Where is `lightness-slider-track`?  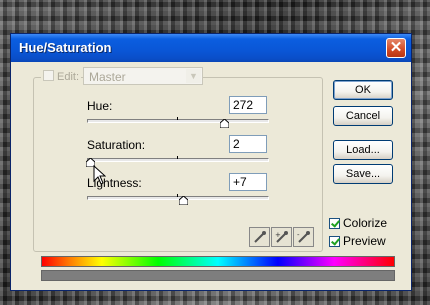 lightness-slider-track is located at coordinates (178, 198).